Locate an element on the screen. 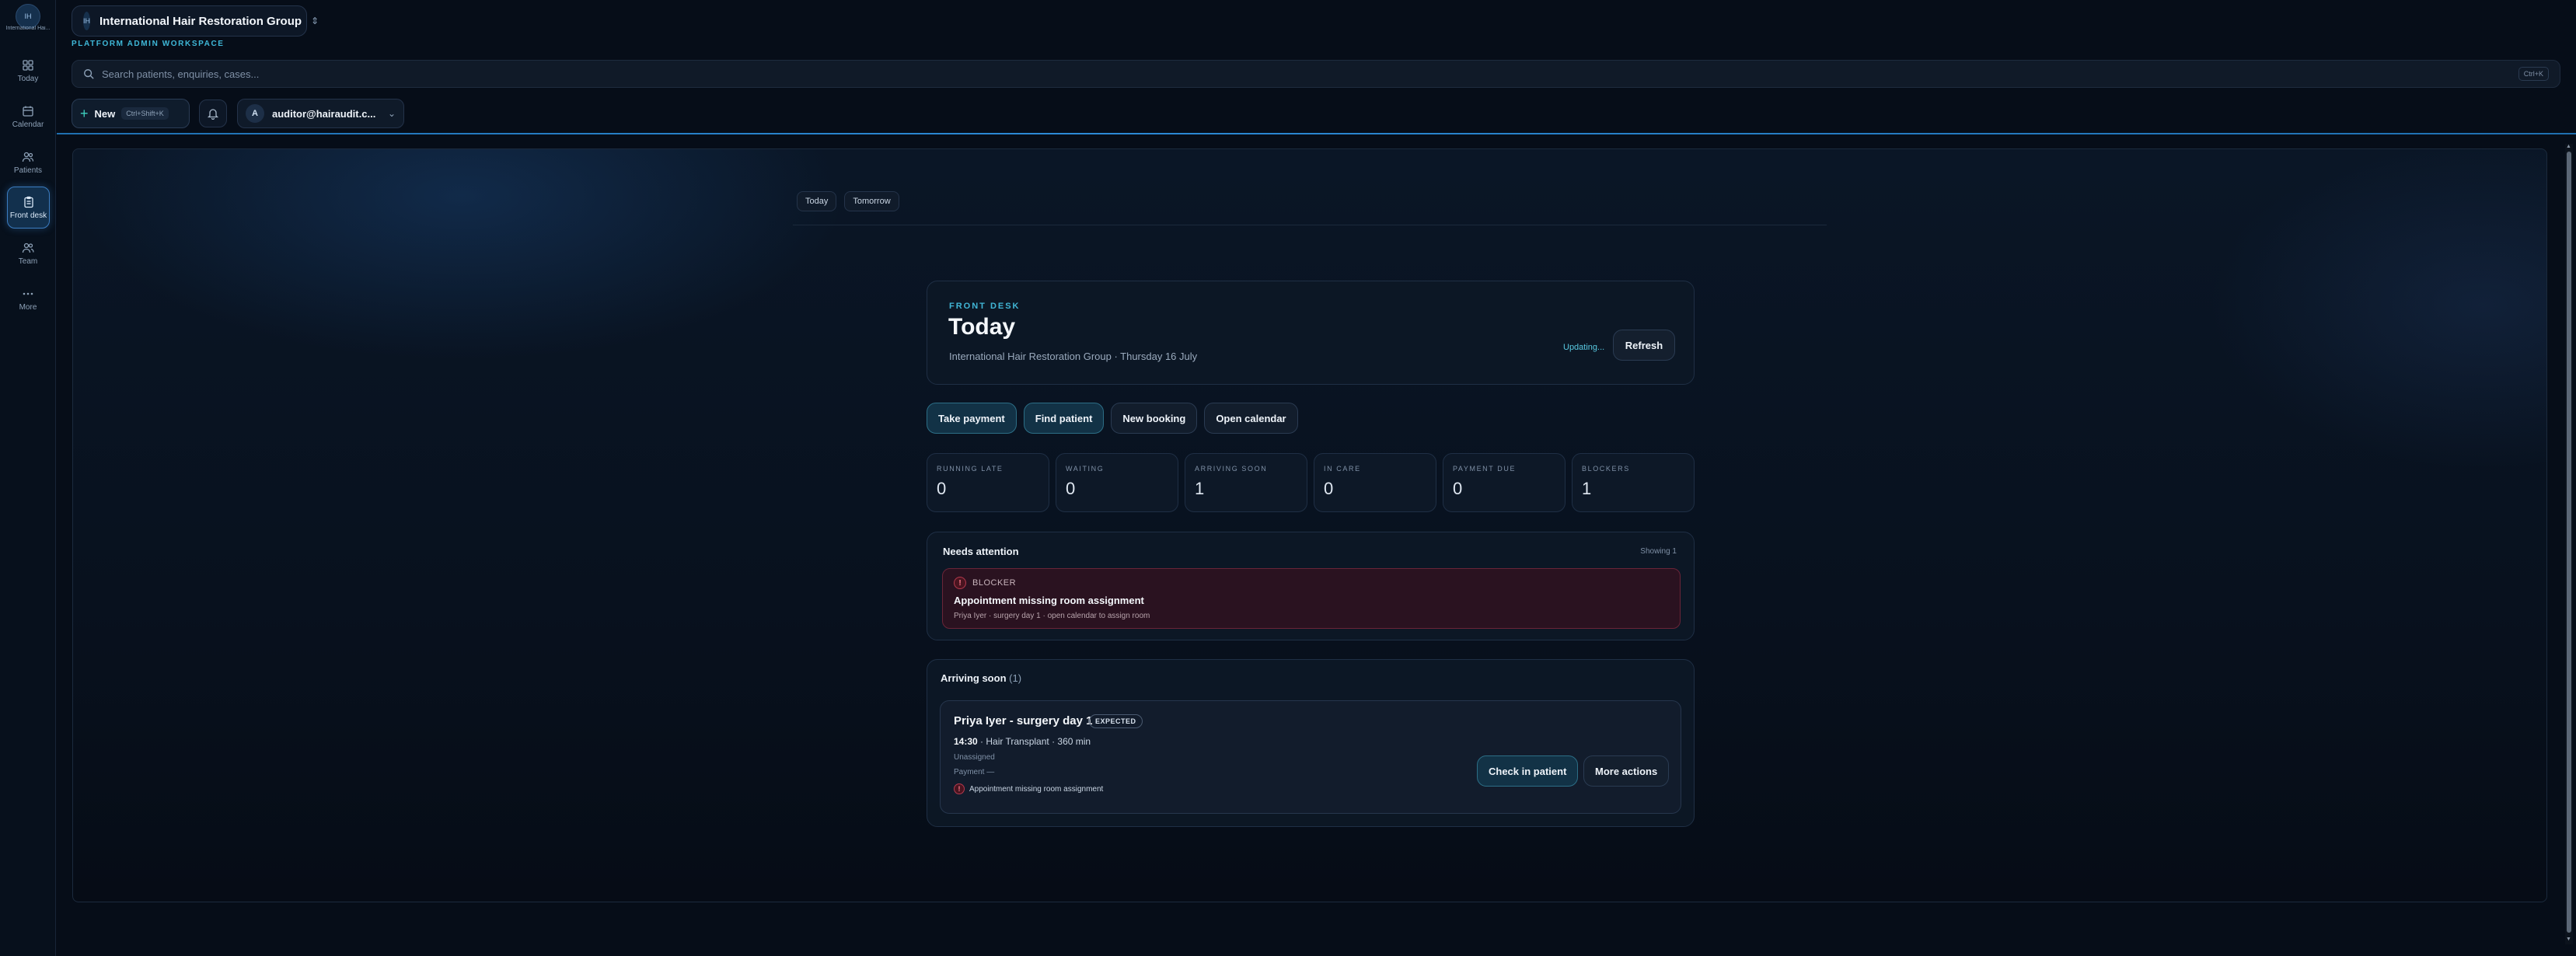  section-eyebrow: FRONT DESK is located at coordinates (985, 306).